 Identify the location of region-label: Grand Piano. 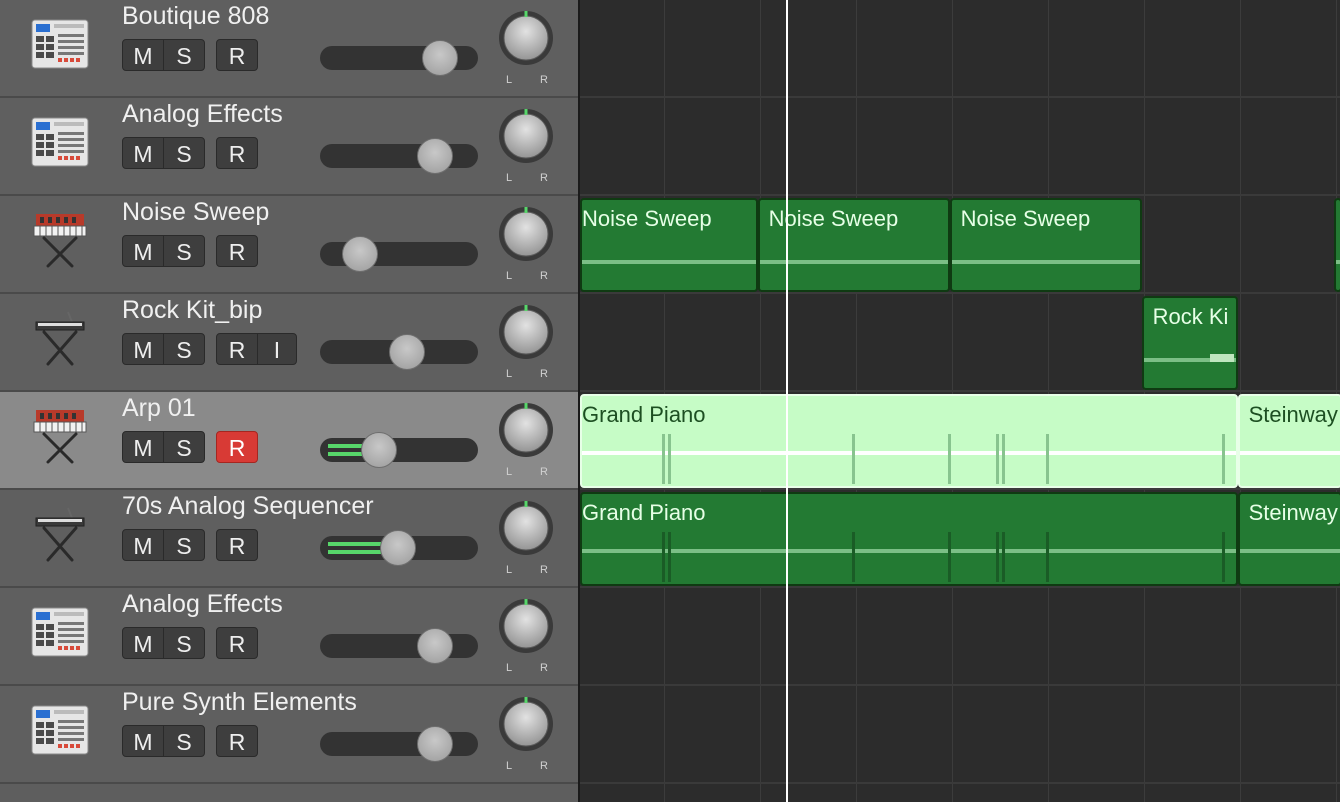
(644, 512).